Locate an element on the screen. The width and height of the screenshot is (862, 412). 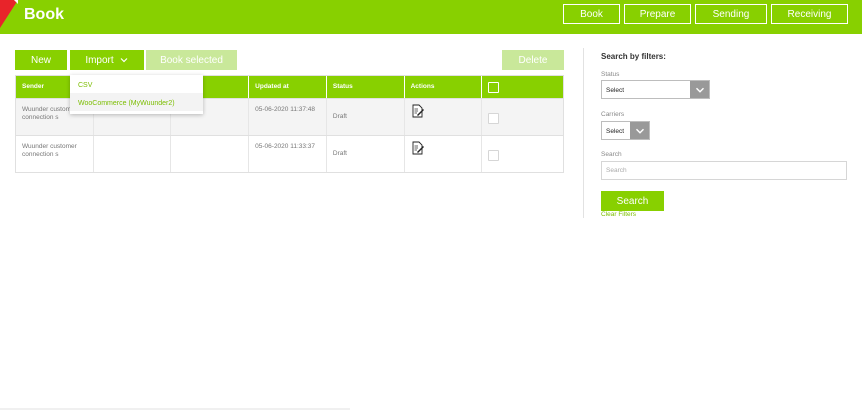
panel-divider is located at coordinates (583, 133).